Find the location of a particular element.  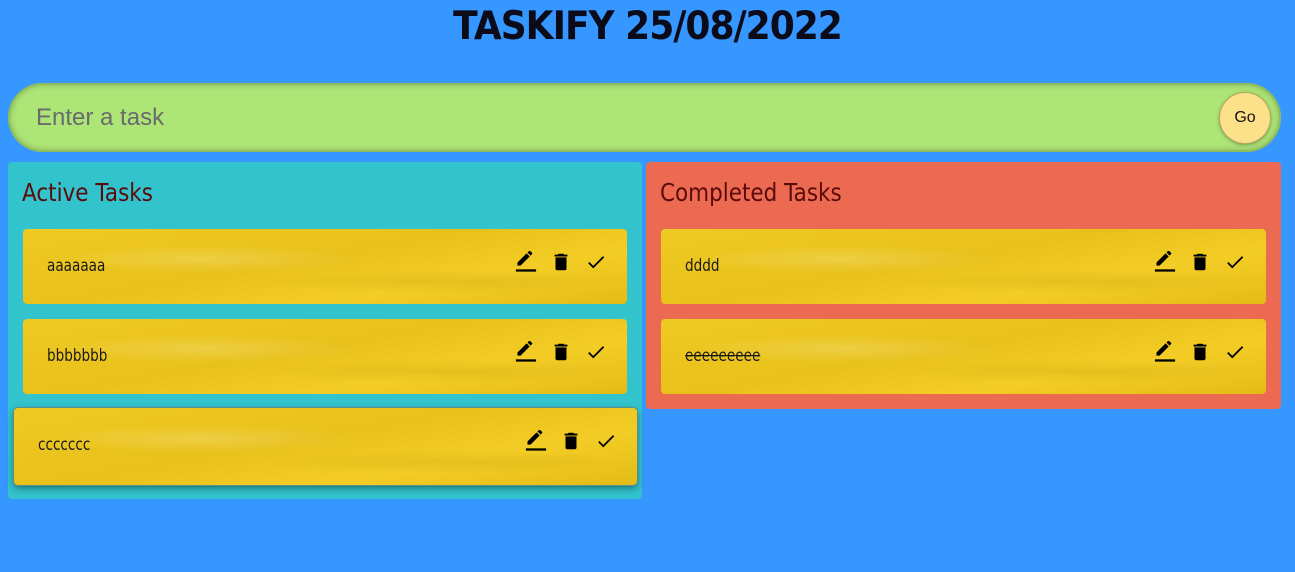

page-title: TASKIFY 25/08/2022 is located at coordinates (648, 26).